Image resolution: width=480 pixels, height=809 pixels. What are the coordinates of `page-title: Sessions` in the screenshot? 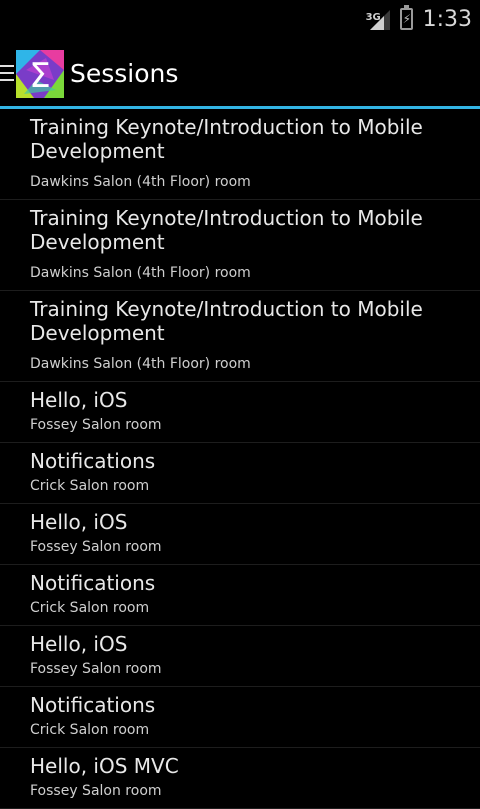 It's located at (124, 73).